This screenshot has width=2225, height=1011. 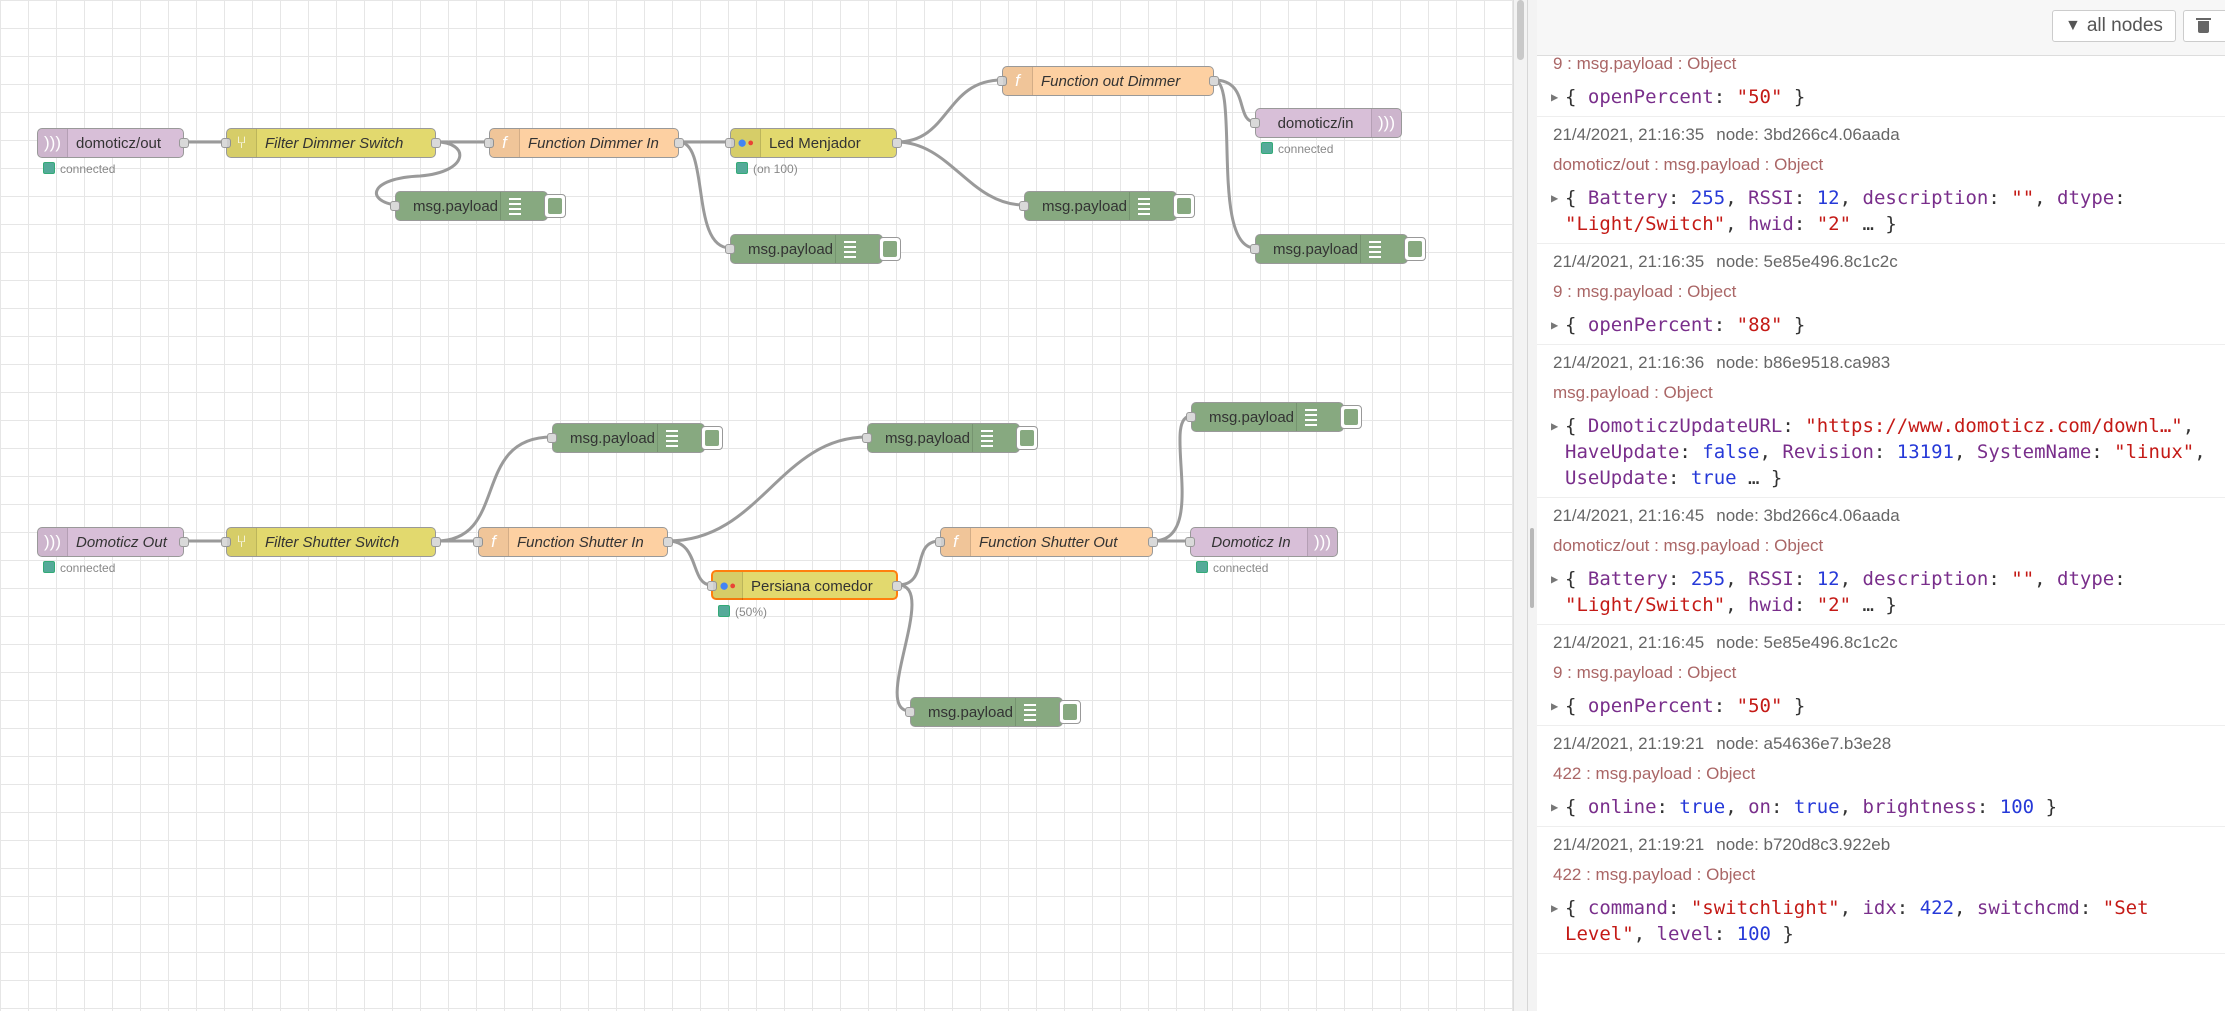 What do you see at coordinates (1650, 97) in the screenshot?
I see `payload-token: openPercent` at bounding box center [1650, 97].